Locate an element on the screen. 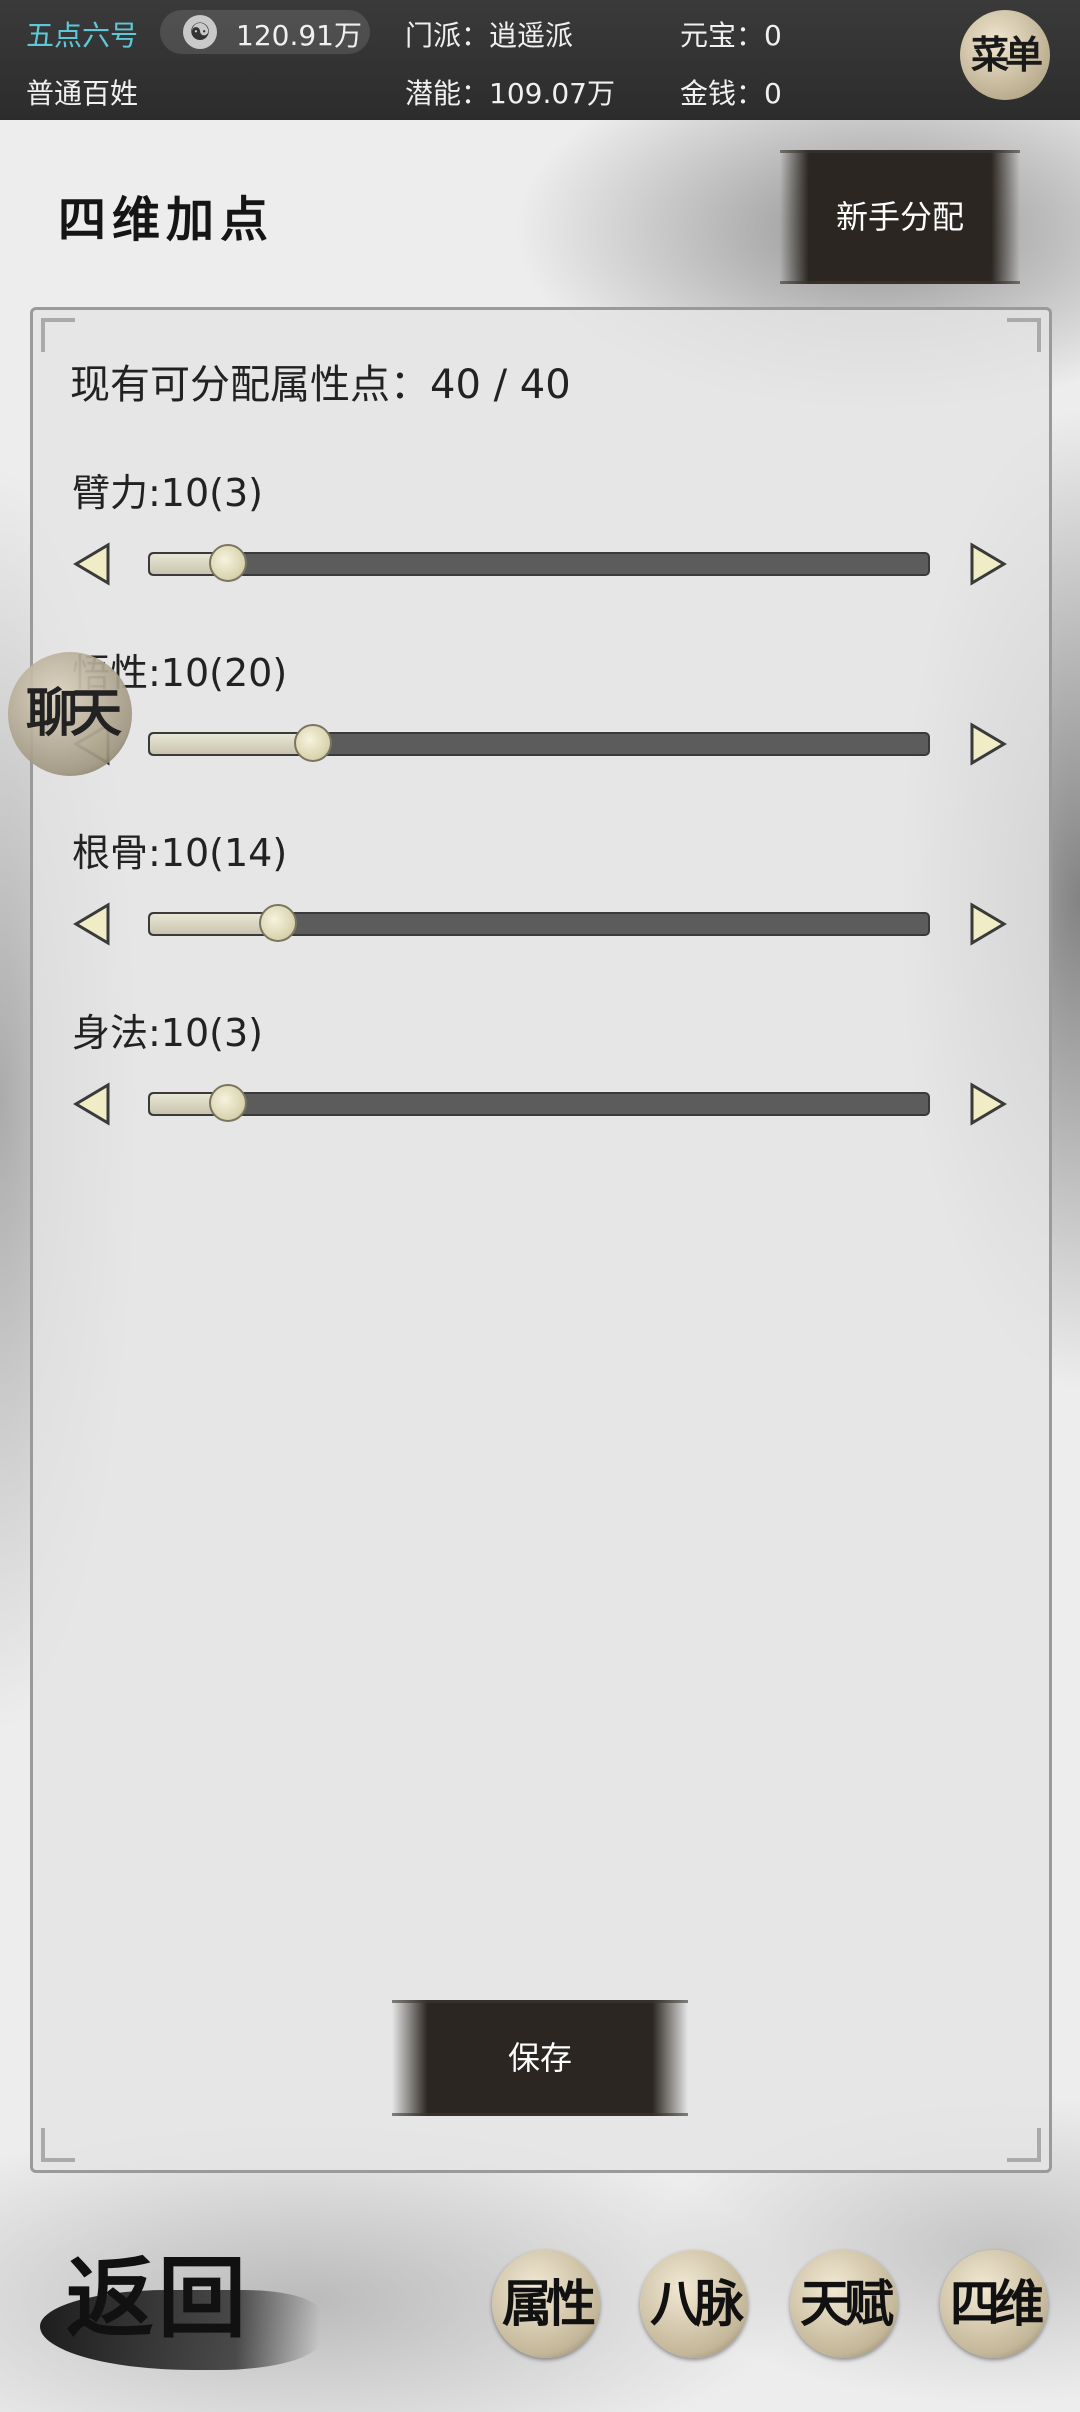  money-value: 0 is located at coordinates (773, 93).